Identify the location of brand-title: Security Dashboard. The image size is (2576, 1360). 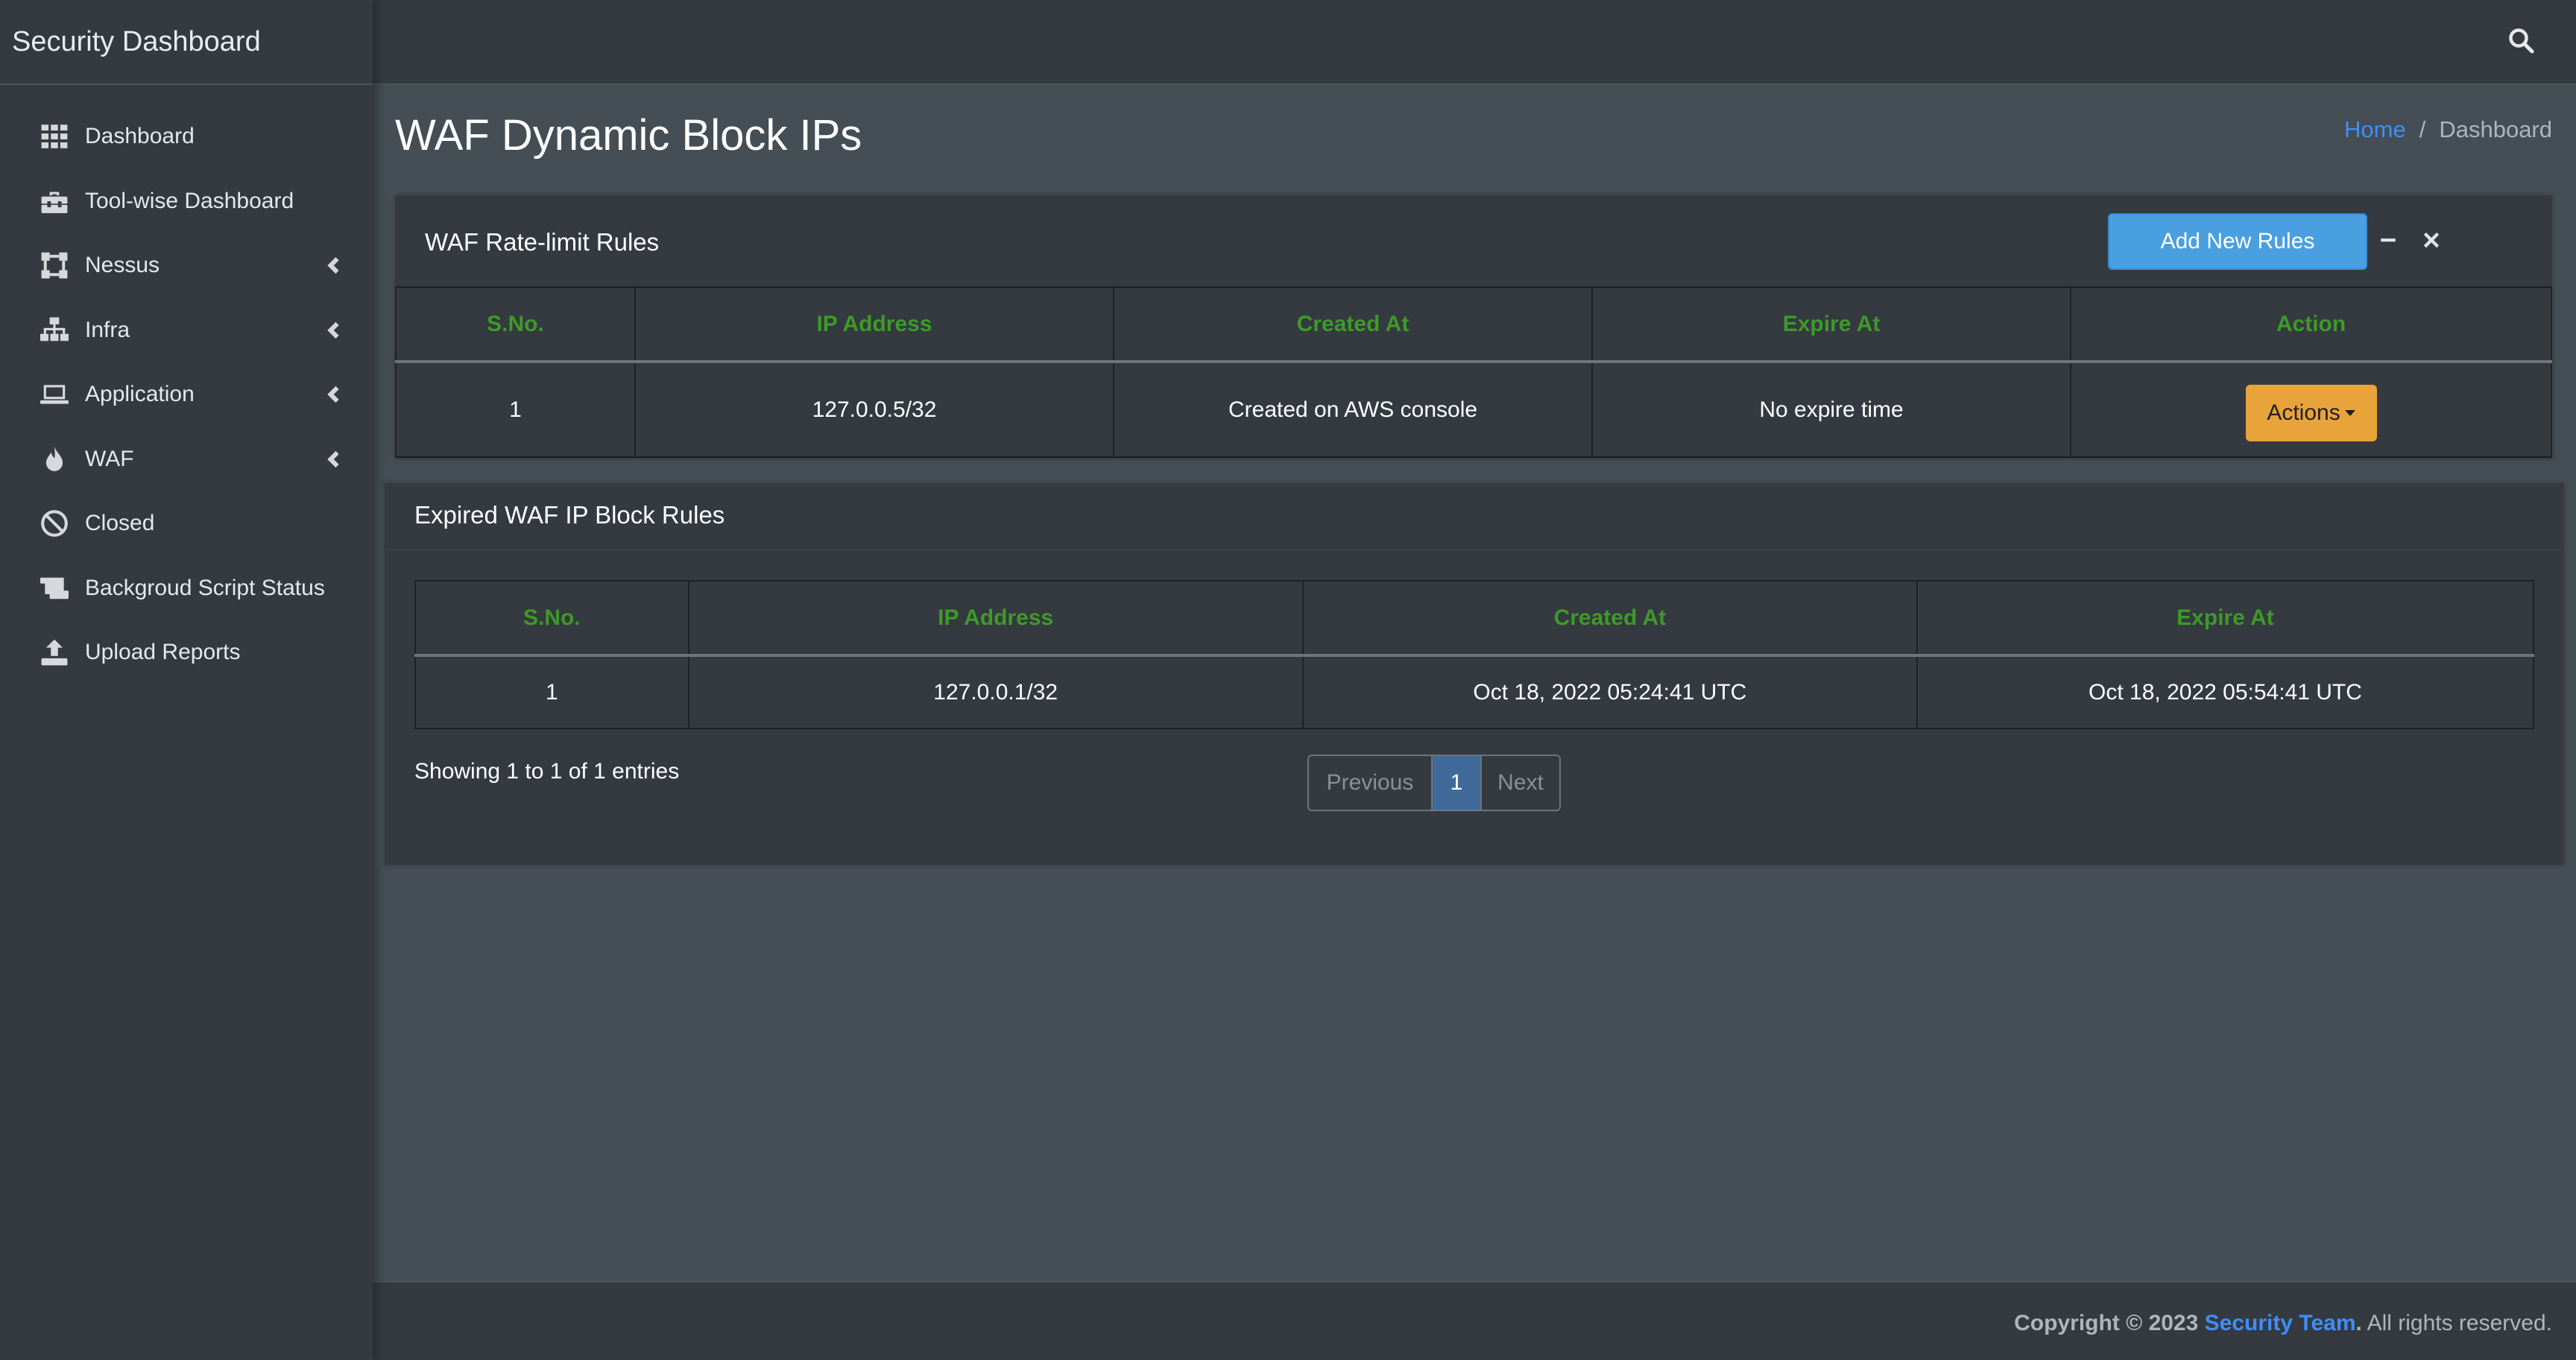
(187, 42).